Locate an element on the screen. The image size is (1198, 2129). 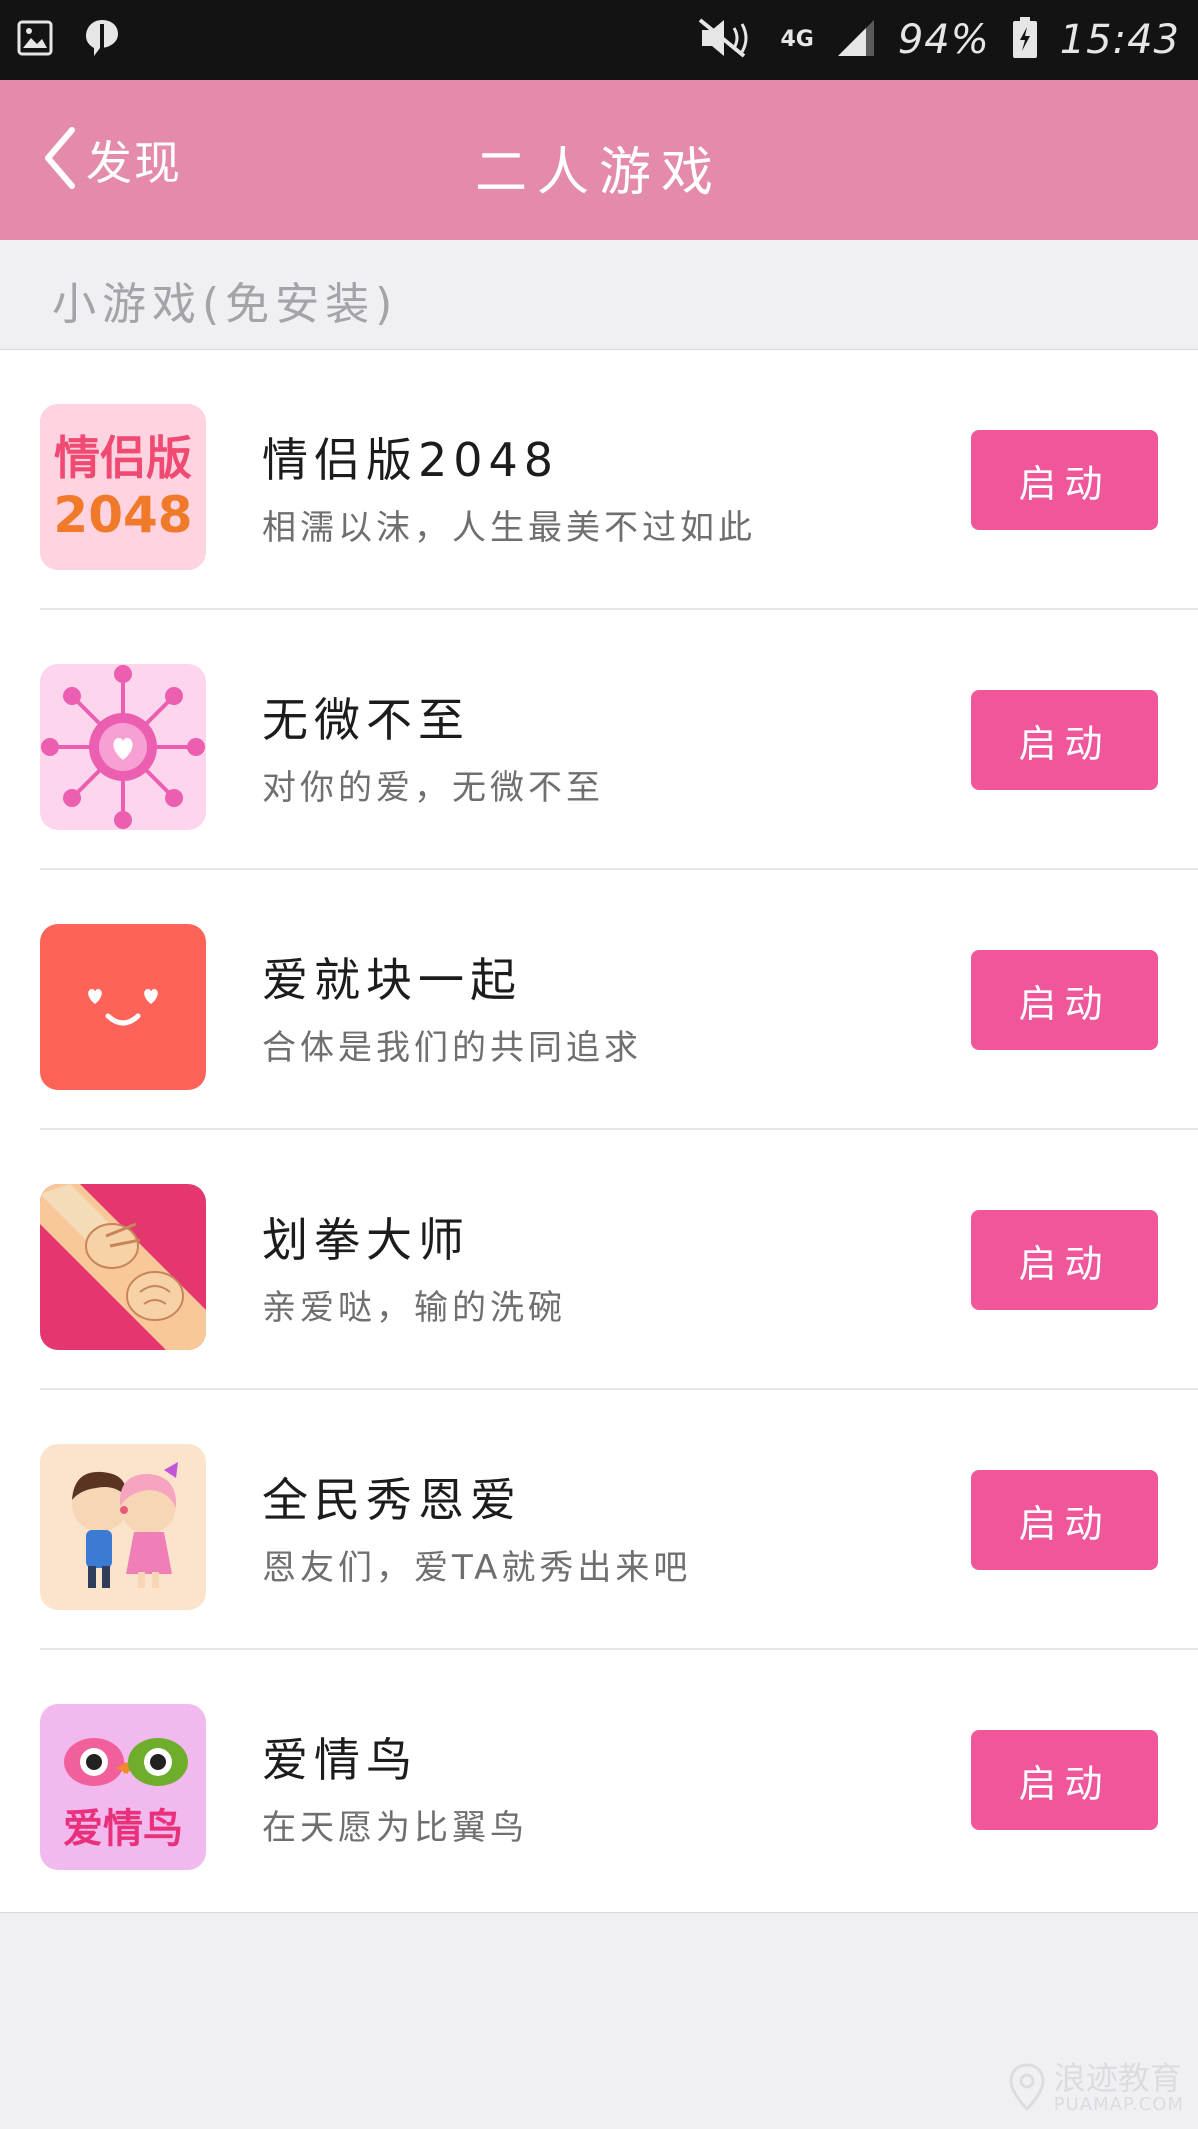
icon-text-bottom: 2048 is located at coordinates (122, 515).